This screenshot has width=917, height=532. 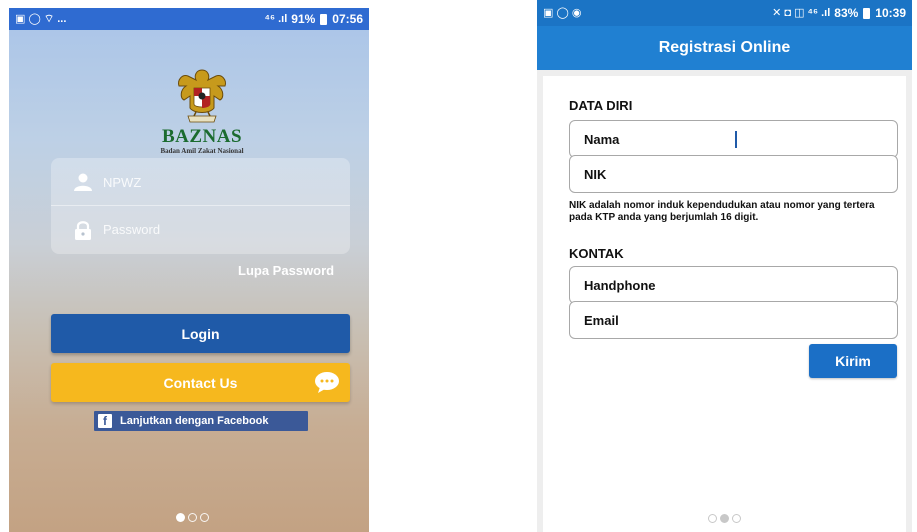 I want to click on user-icon, so click(x=83, y=182).